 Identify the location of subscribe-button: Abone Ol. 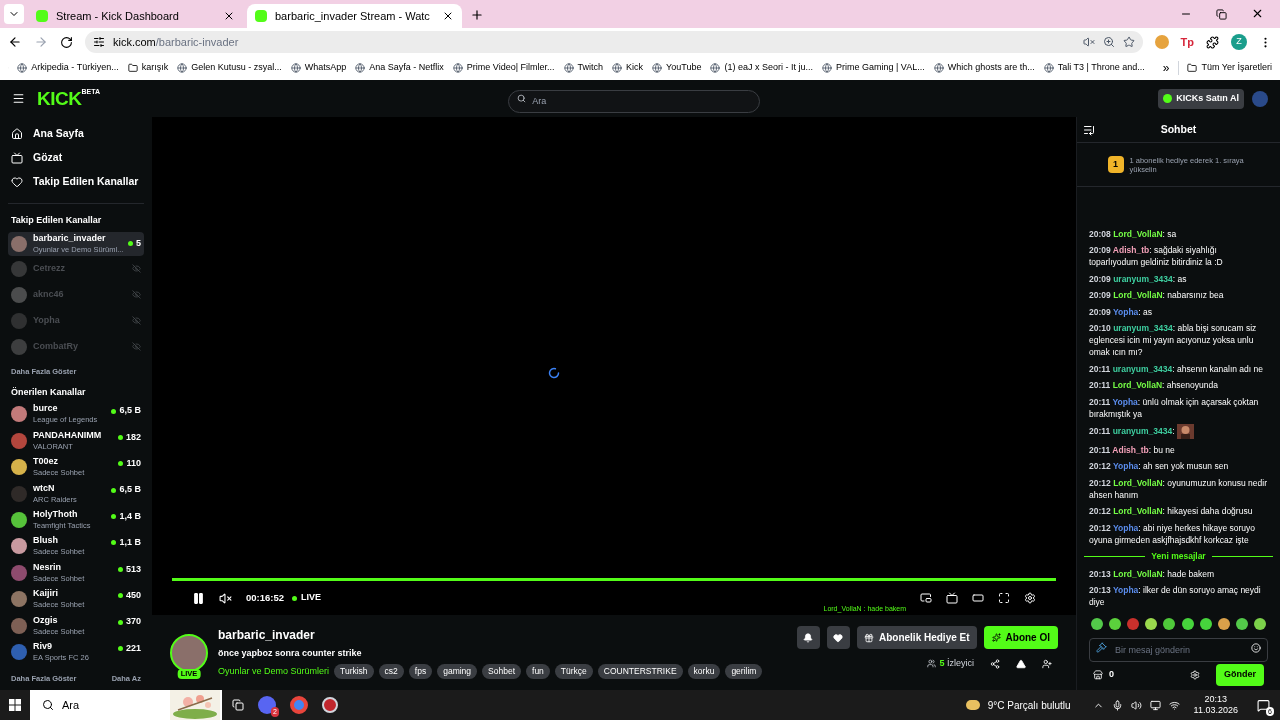
(1020, 637).